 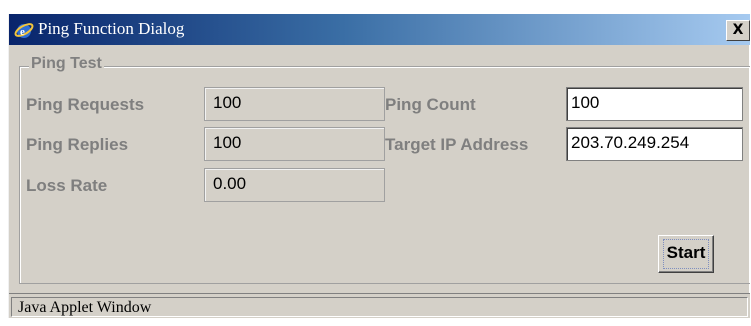 I want to click on ping-requests-field: 100, so click(x=294, y=104).